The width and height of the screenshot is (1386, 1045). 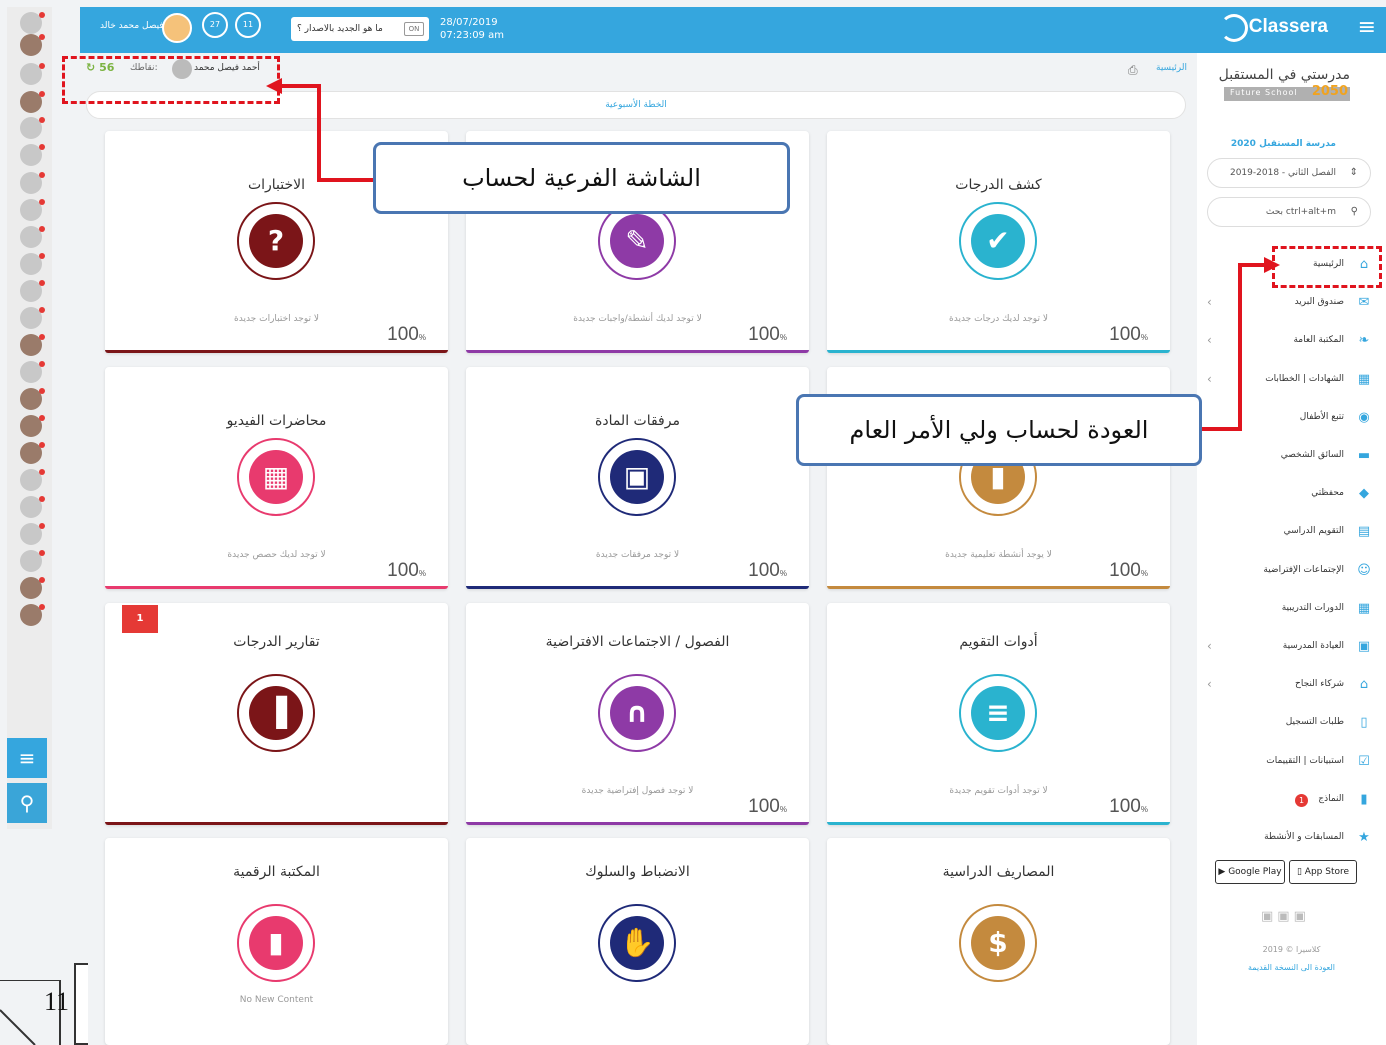 What do you see at coordinates (276, 823) in the screenshot?
I see `card-progress-bar` at bounding box center [276, 823].